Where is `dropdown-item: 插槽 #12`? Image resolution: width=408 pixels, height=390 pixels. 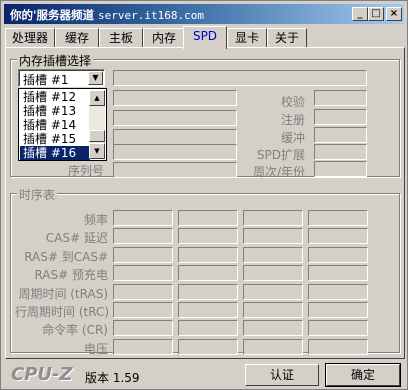 dropdown-item: 插槽 #12 is located at coordinates (55, 97).